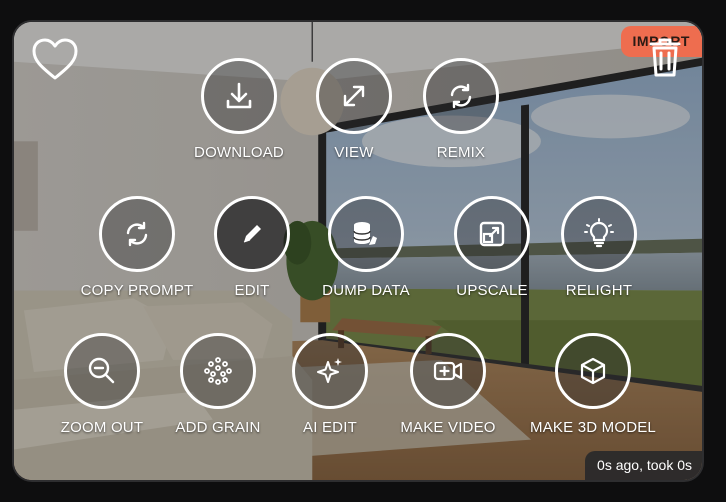 This screenshot has width=726, height=502. What do you see at coordinates (218, 371) in the screenshot?
I see `grain-dots-icon` at bounding box center [218, 371].